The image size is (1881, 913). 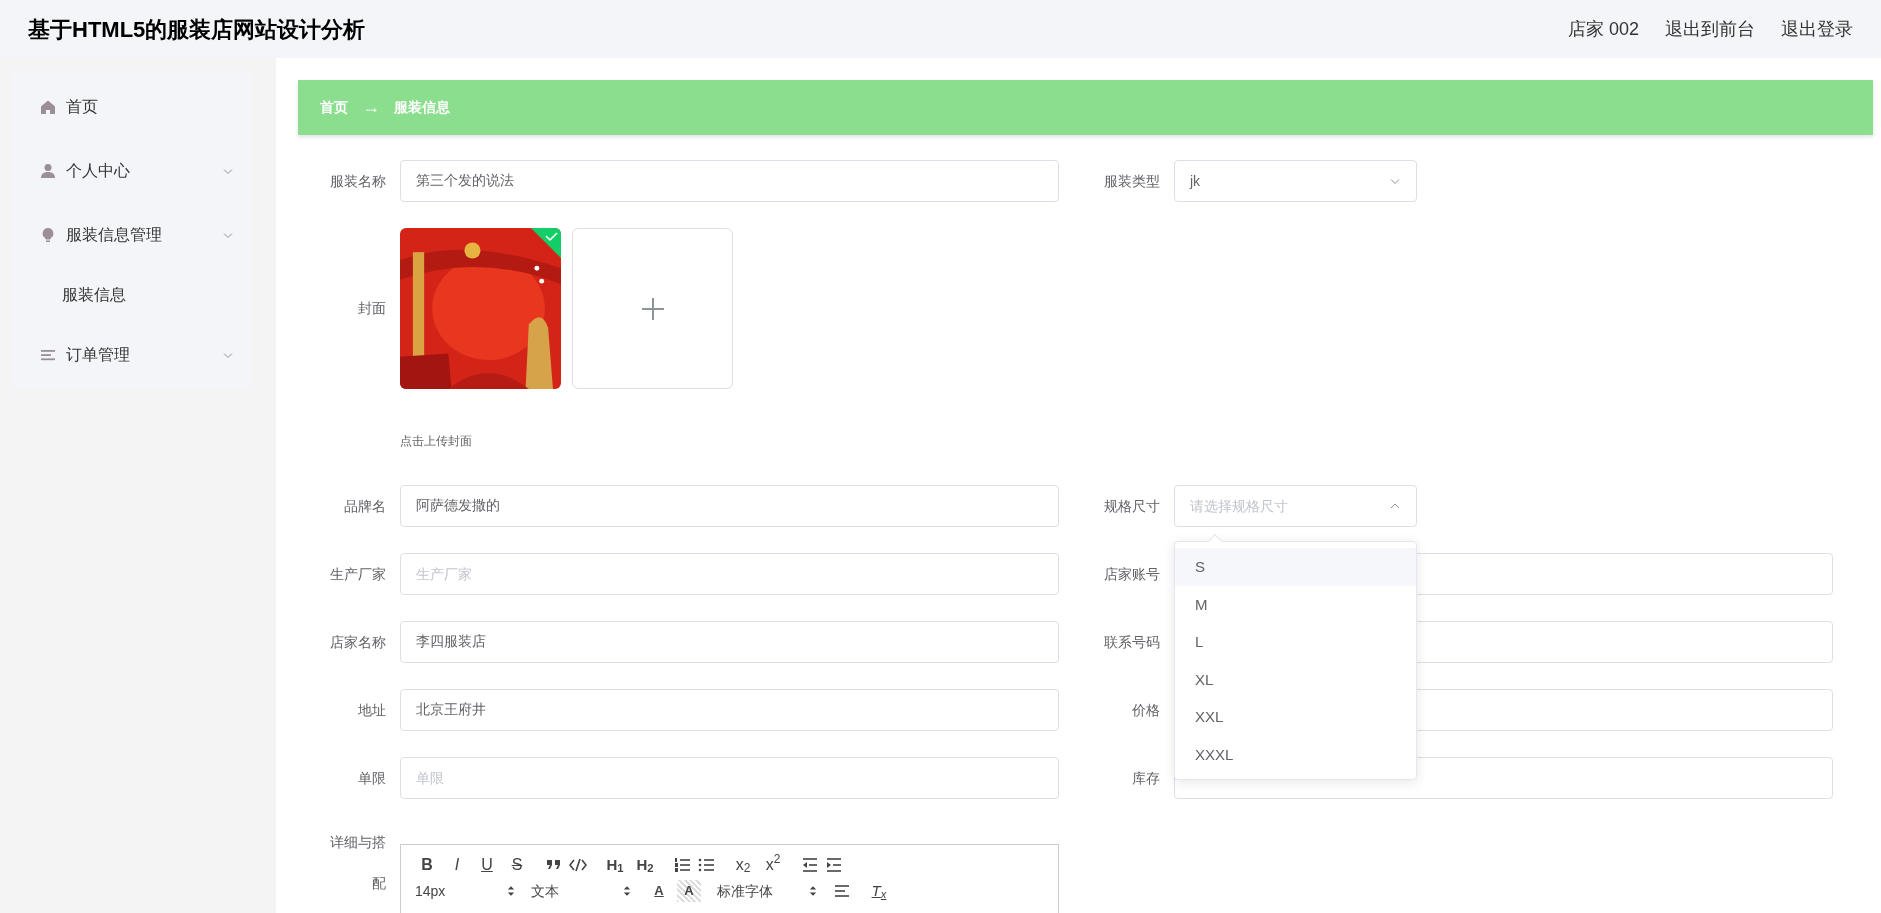 I want to click on strikethrough-button: S, so click(x=517, y=865).